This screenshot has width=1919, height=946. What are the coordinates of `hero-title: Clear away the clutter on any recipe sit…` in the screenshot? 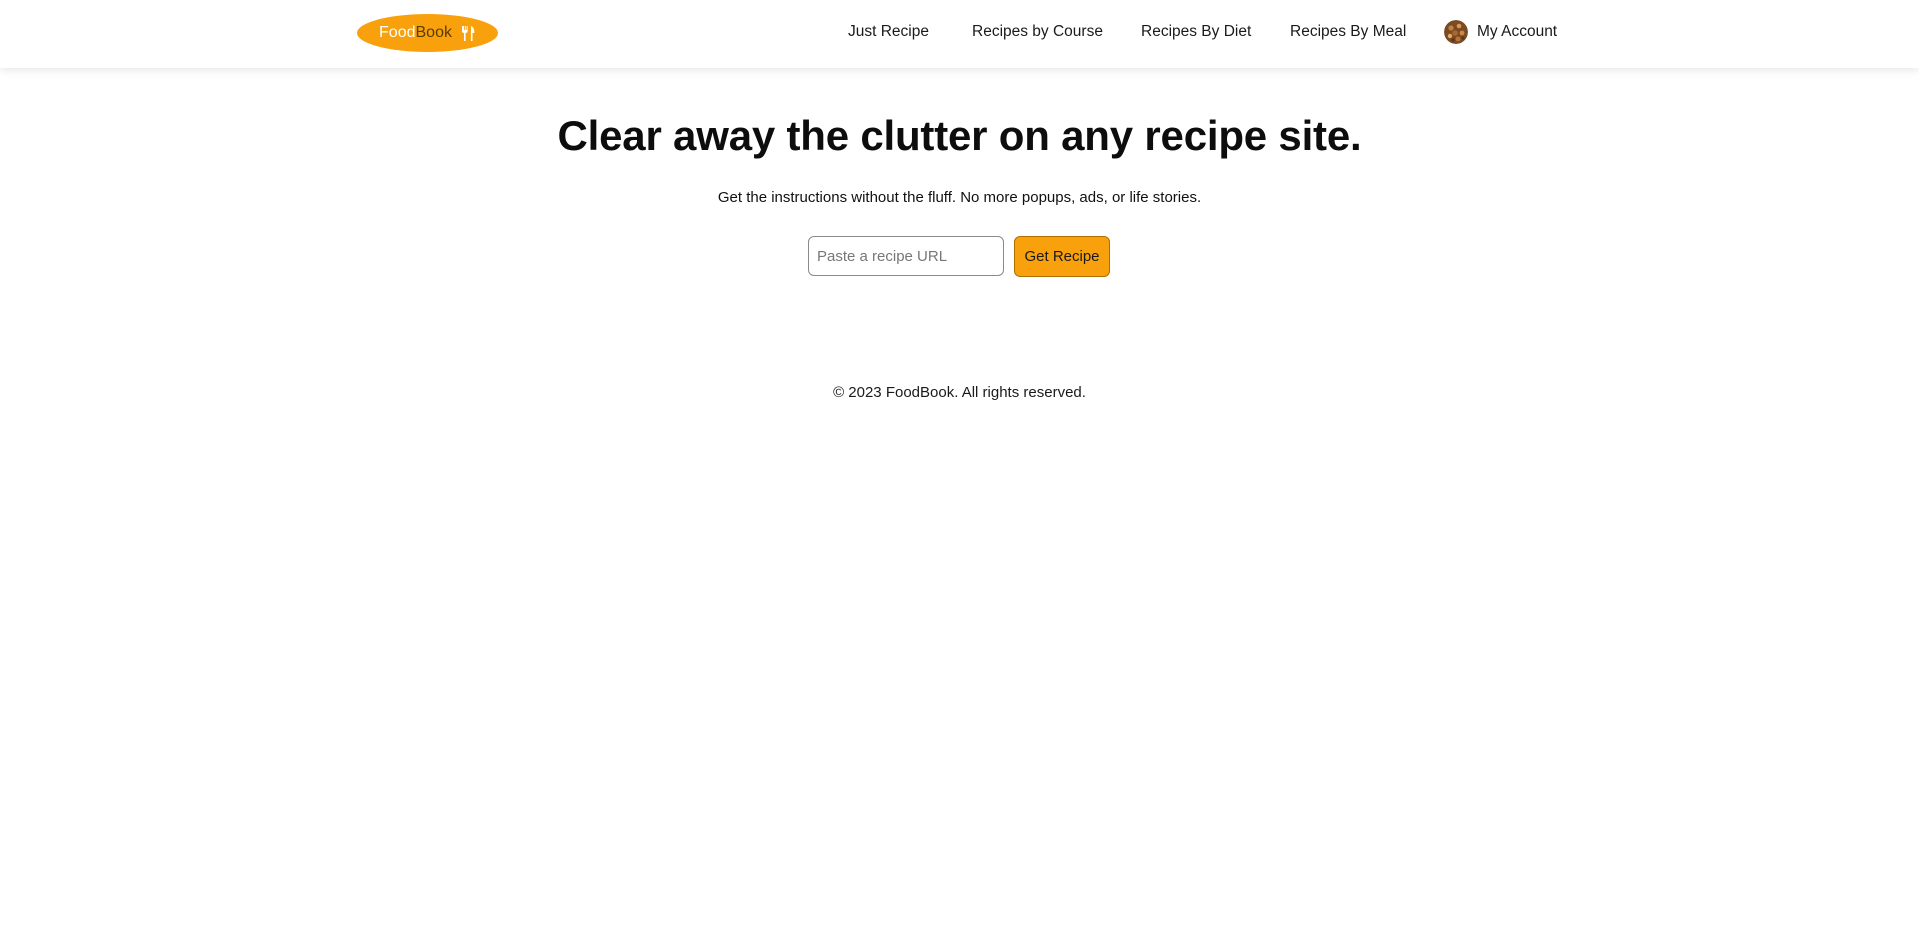 It's located at (959, 135).